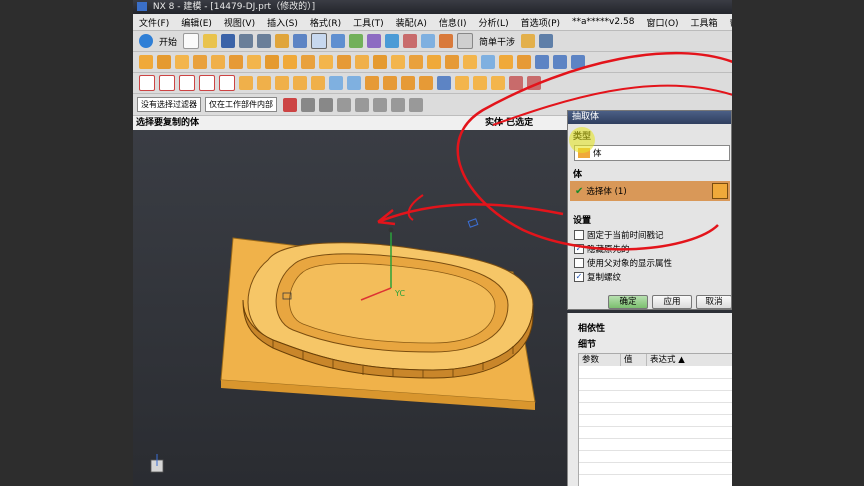 The image size is (864, 486). What do you see at coordinates (428, 41) in the screenshot?
I see `measure-icon` at bounding box center [428, 41].